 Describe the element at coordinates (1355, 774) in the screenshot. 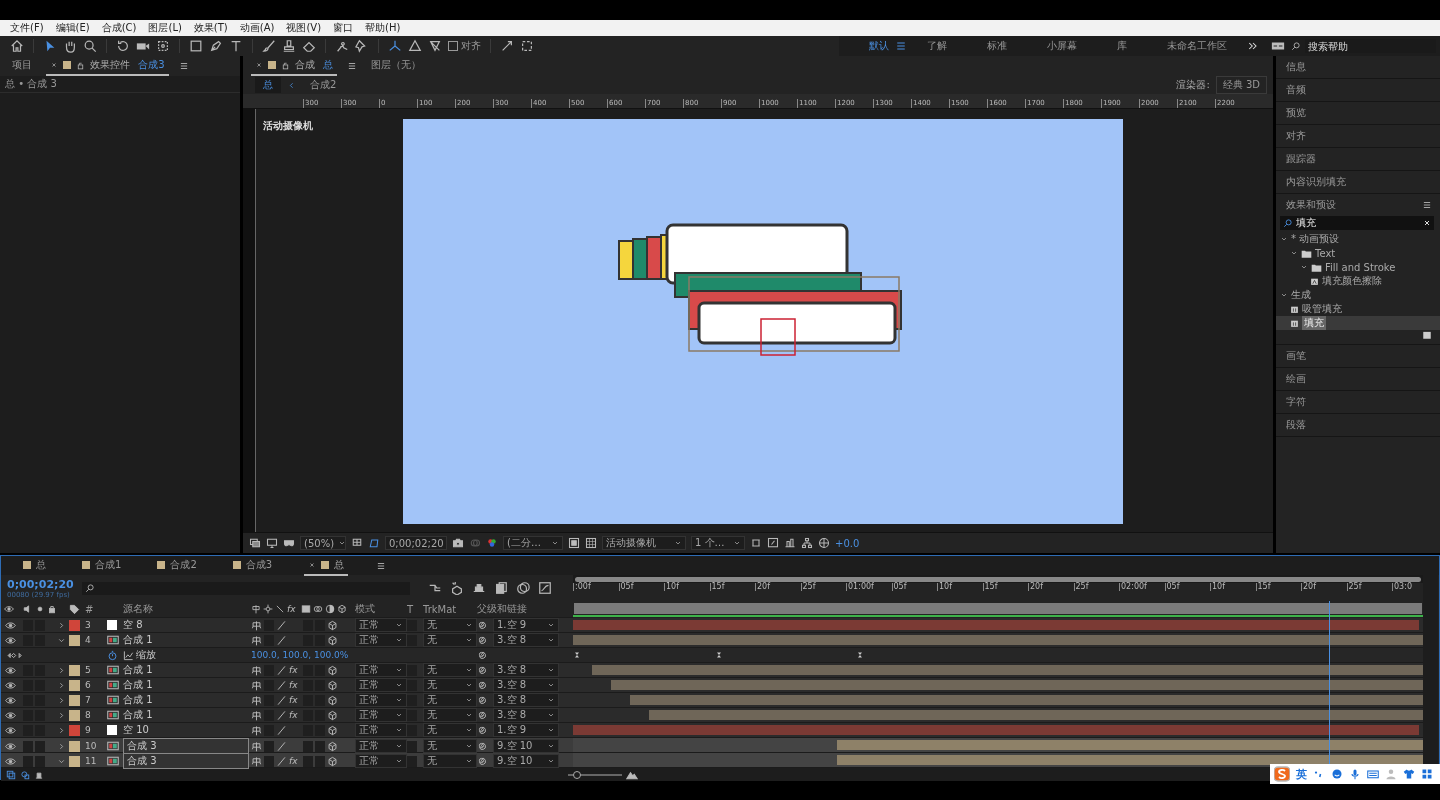

I see `microphone-icon` at that location.